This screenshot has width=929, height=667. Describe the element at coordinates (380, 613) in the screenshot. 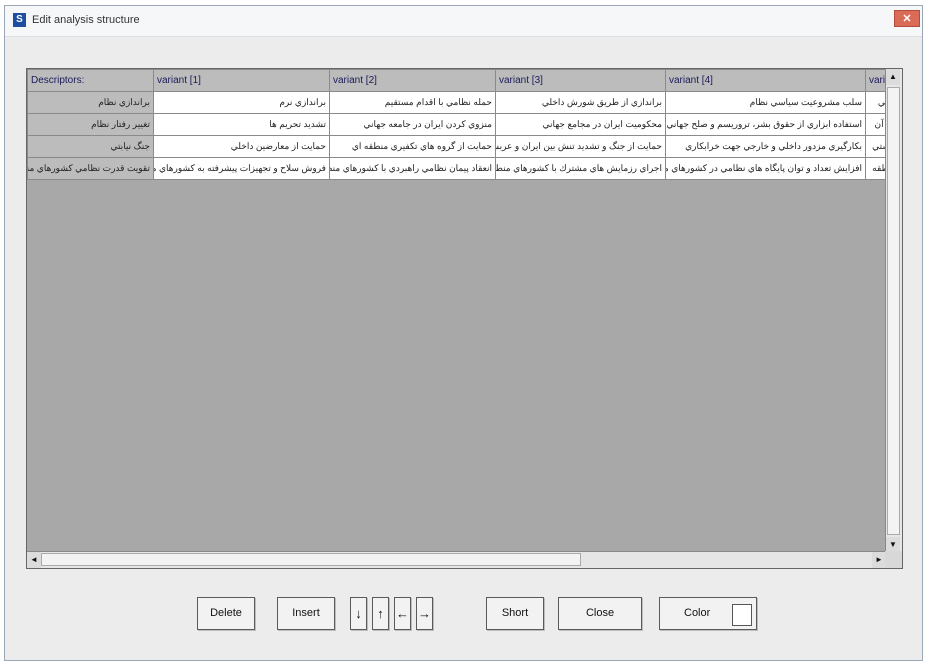

I see `move-up-button: ↑` at that location.